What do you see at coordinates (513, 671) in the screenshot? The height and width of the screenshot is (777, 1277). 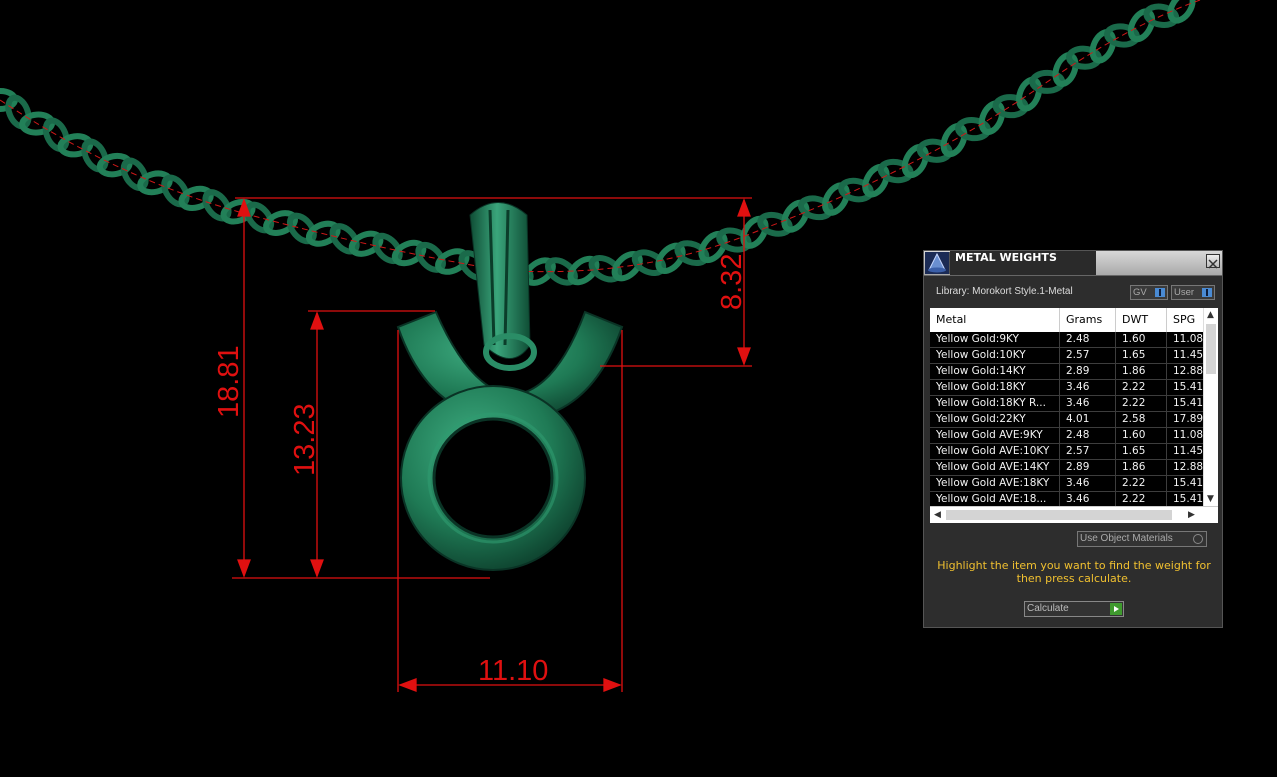 I see `dim-width: 11.10` at bounding box center [513, 671].